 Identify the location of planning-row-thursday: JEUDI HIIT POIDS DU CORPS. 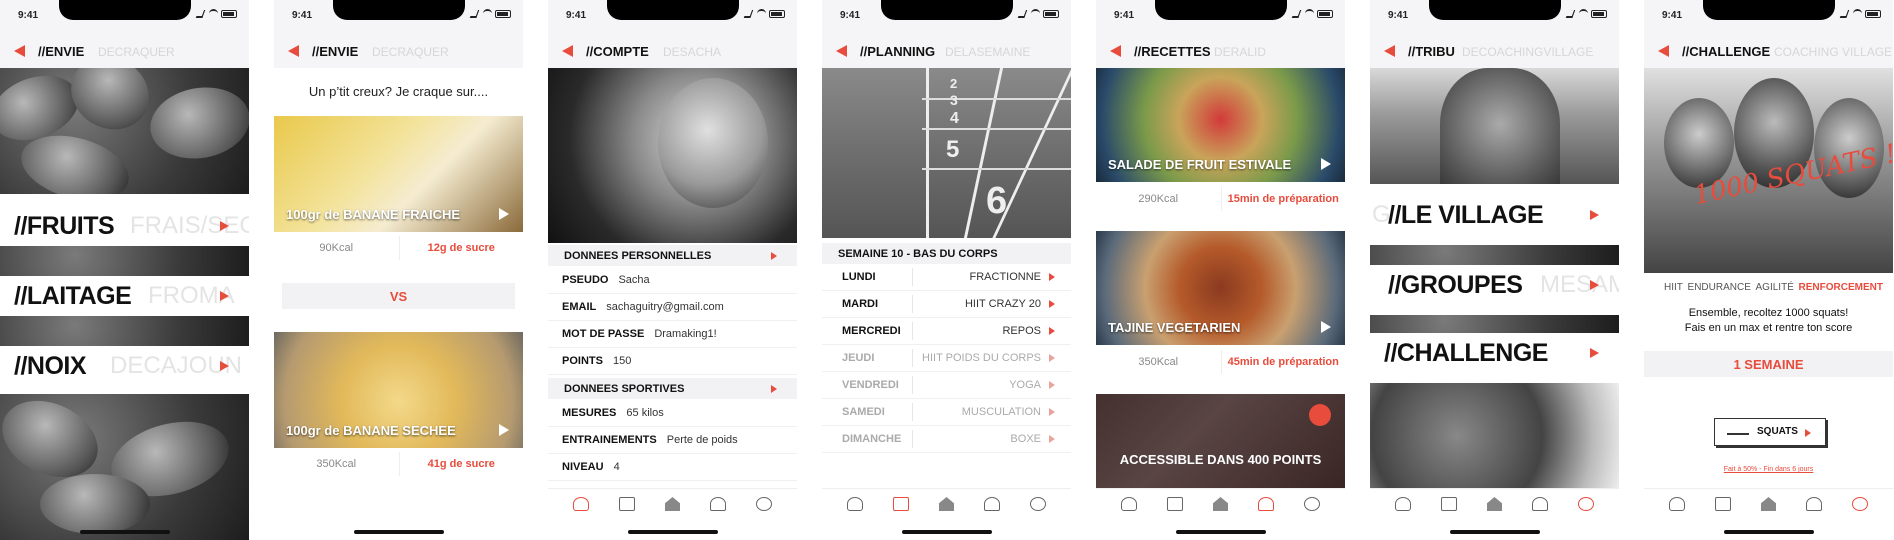
(946, 358).